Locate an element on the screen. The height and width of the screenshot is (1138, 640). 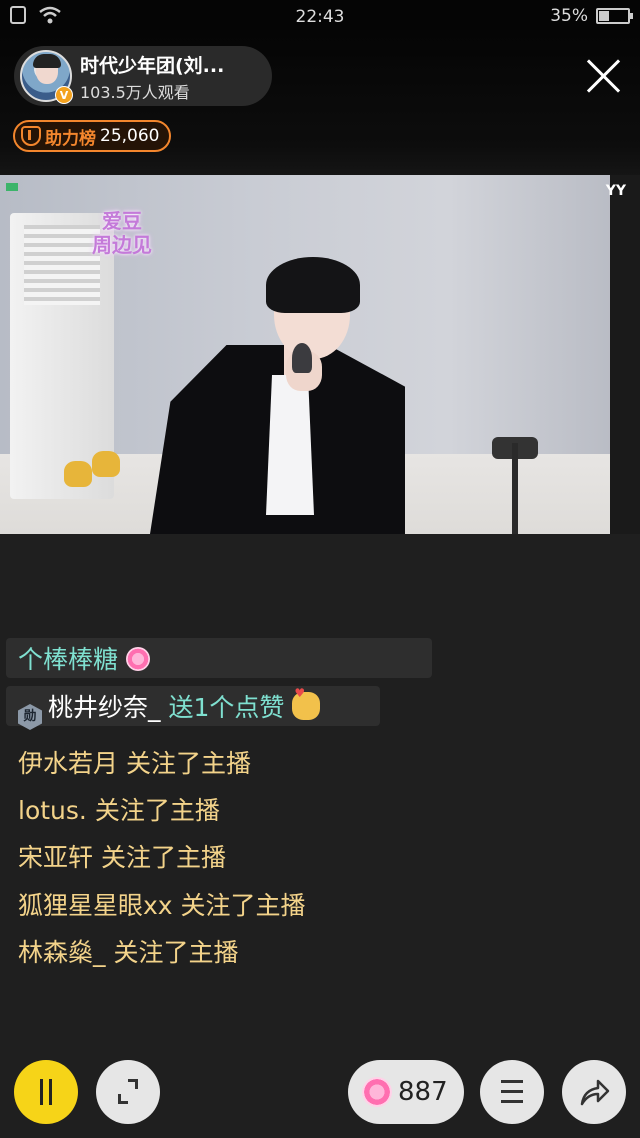
battery-percent: 35% is located at coordinates (569, 16).